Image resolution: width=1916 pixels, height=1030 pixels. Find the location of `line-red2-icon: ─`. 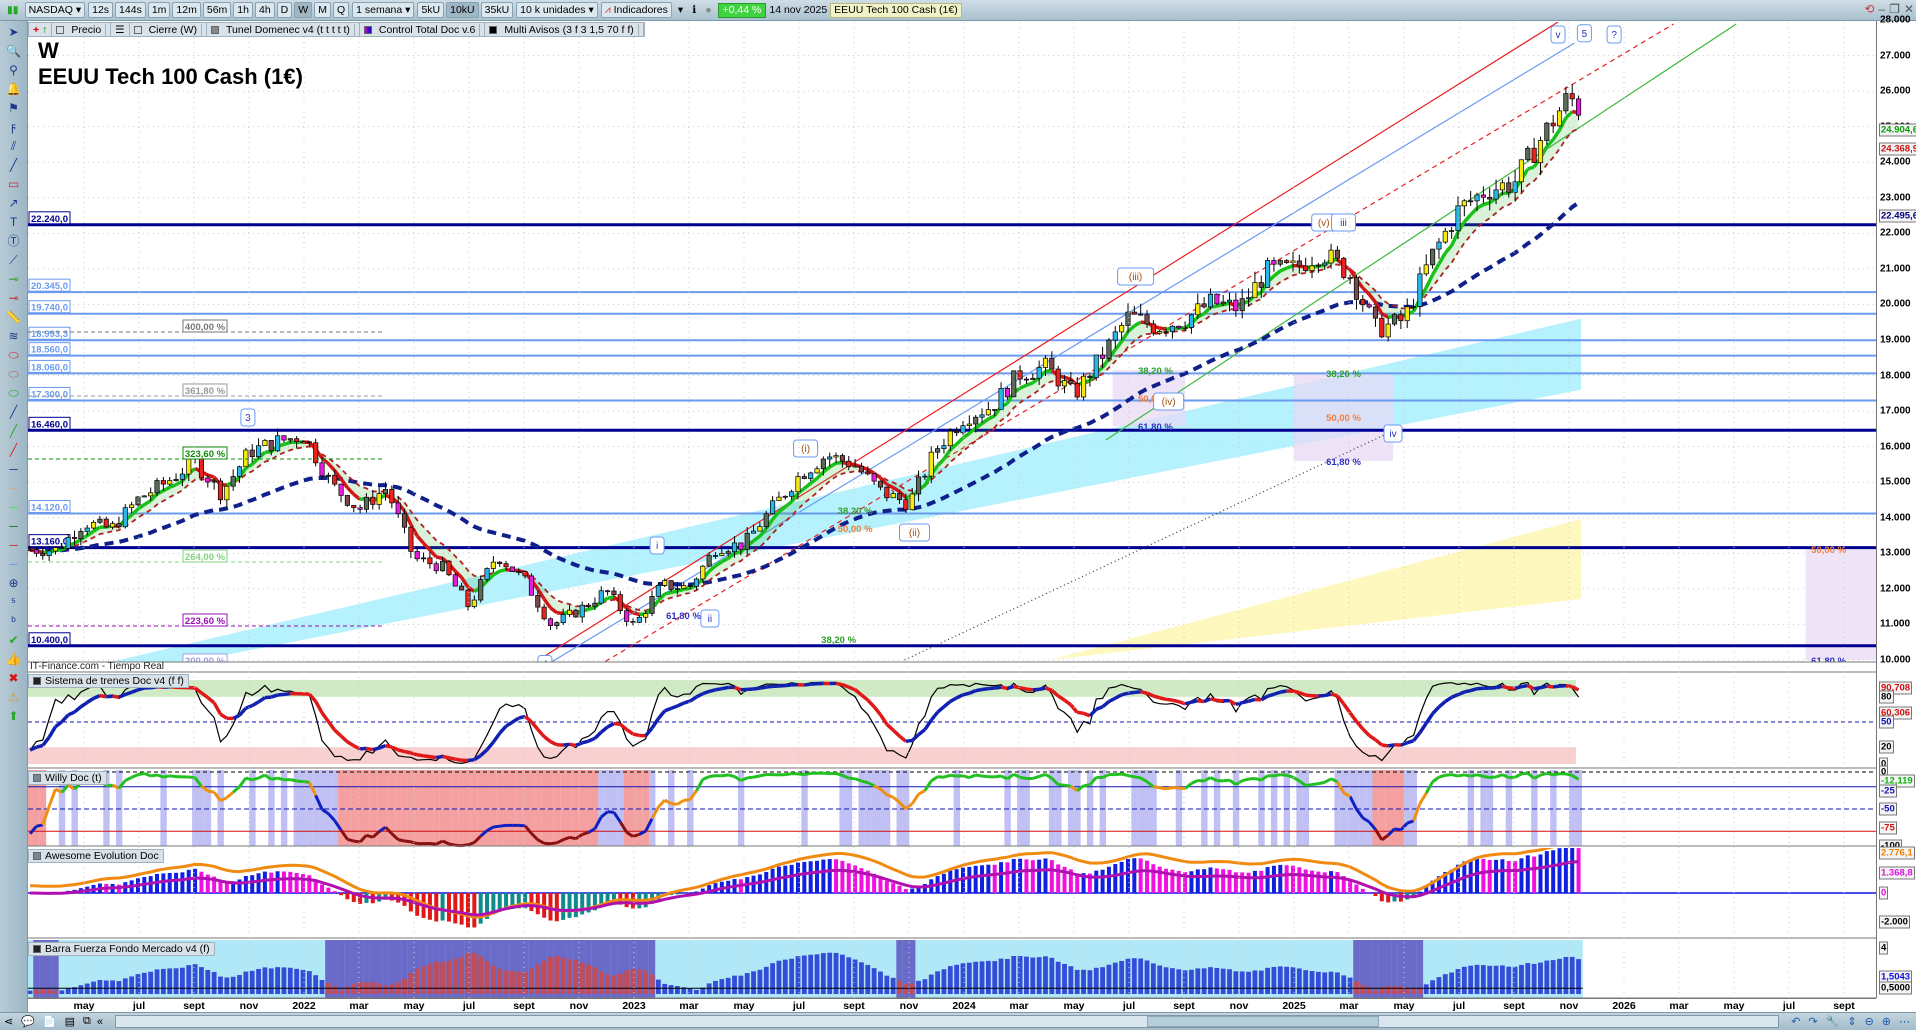

line-red2-icon: ─ is located at coordinates (14, 546).